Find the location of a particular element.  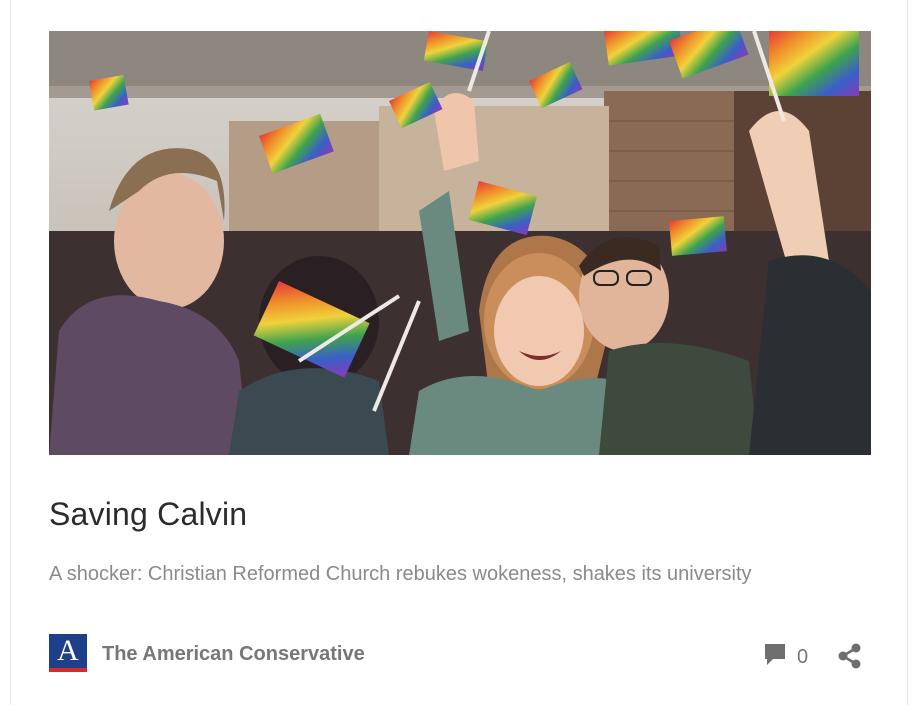

source-name-link: The American Conservative is located at coordinates (233, 654).